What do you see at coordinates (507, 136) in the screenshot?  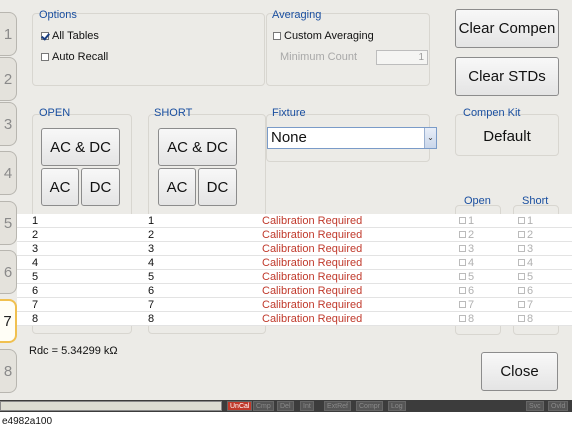 I see `compen-kit-value: Default` at bounding box center [507, 136].